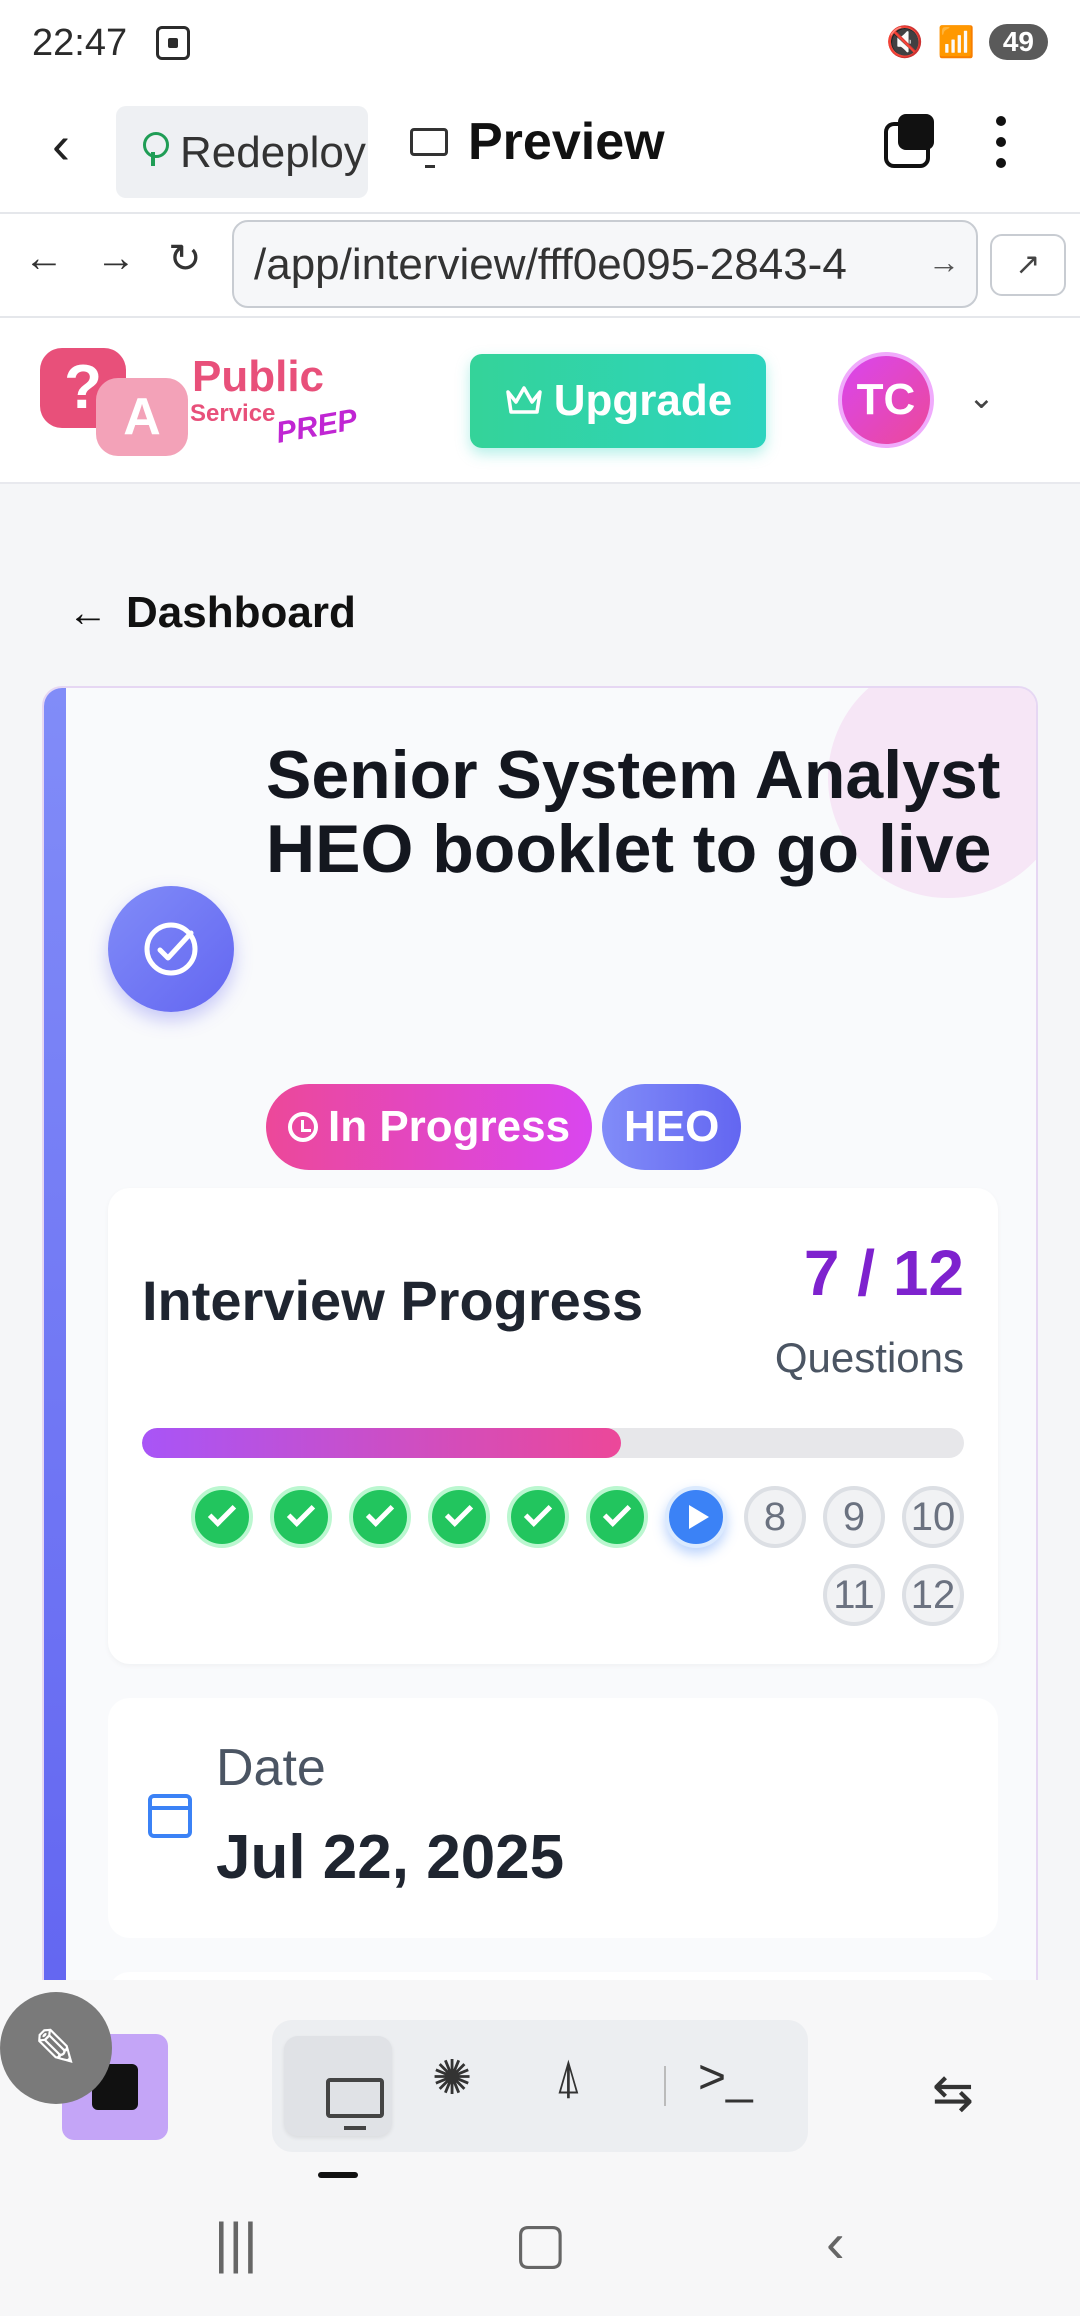  Describe the element at coordinates (524, 400) in the screenshot. I see `crown-icon` at that location.